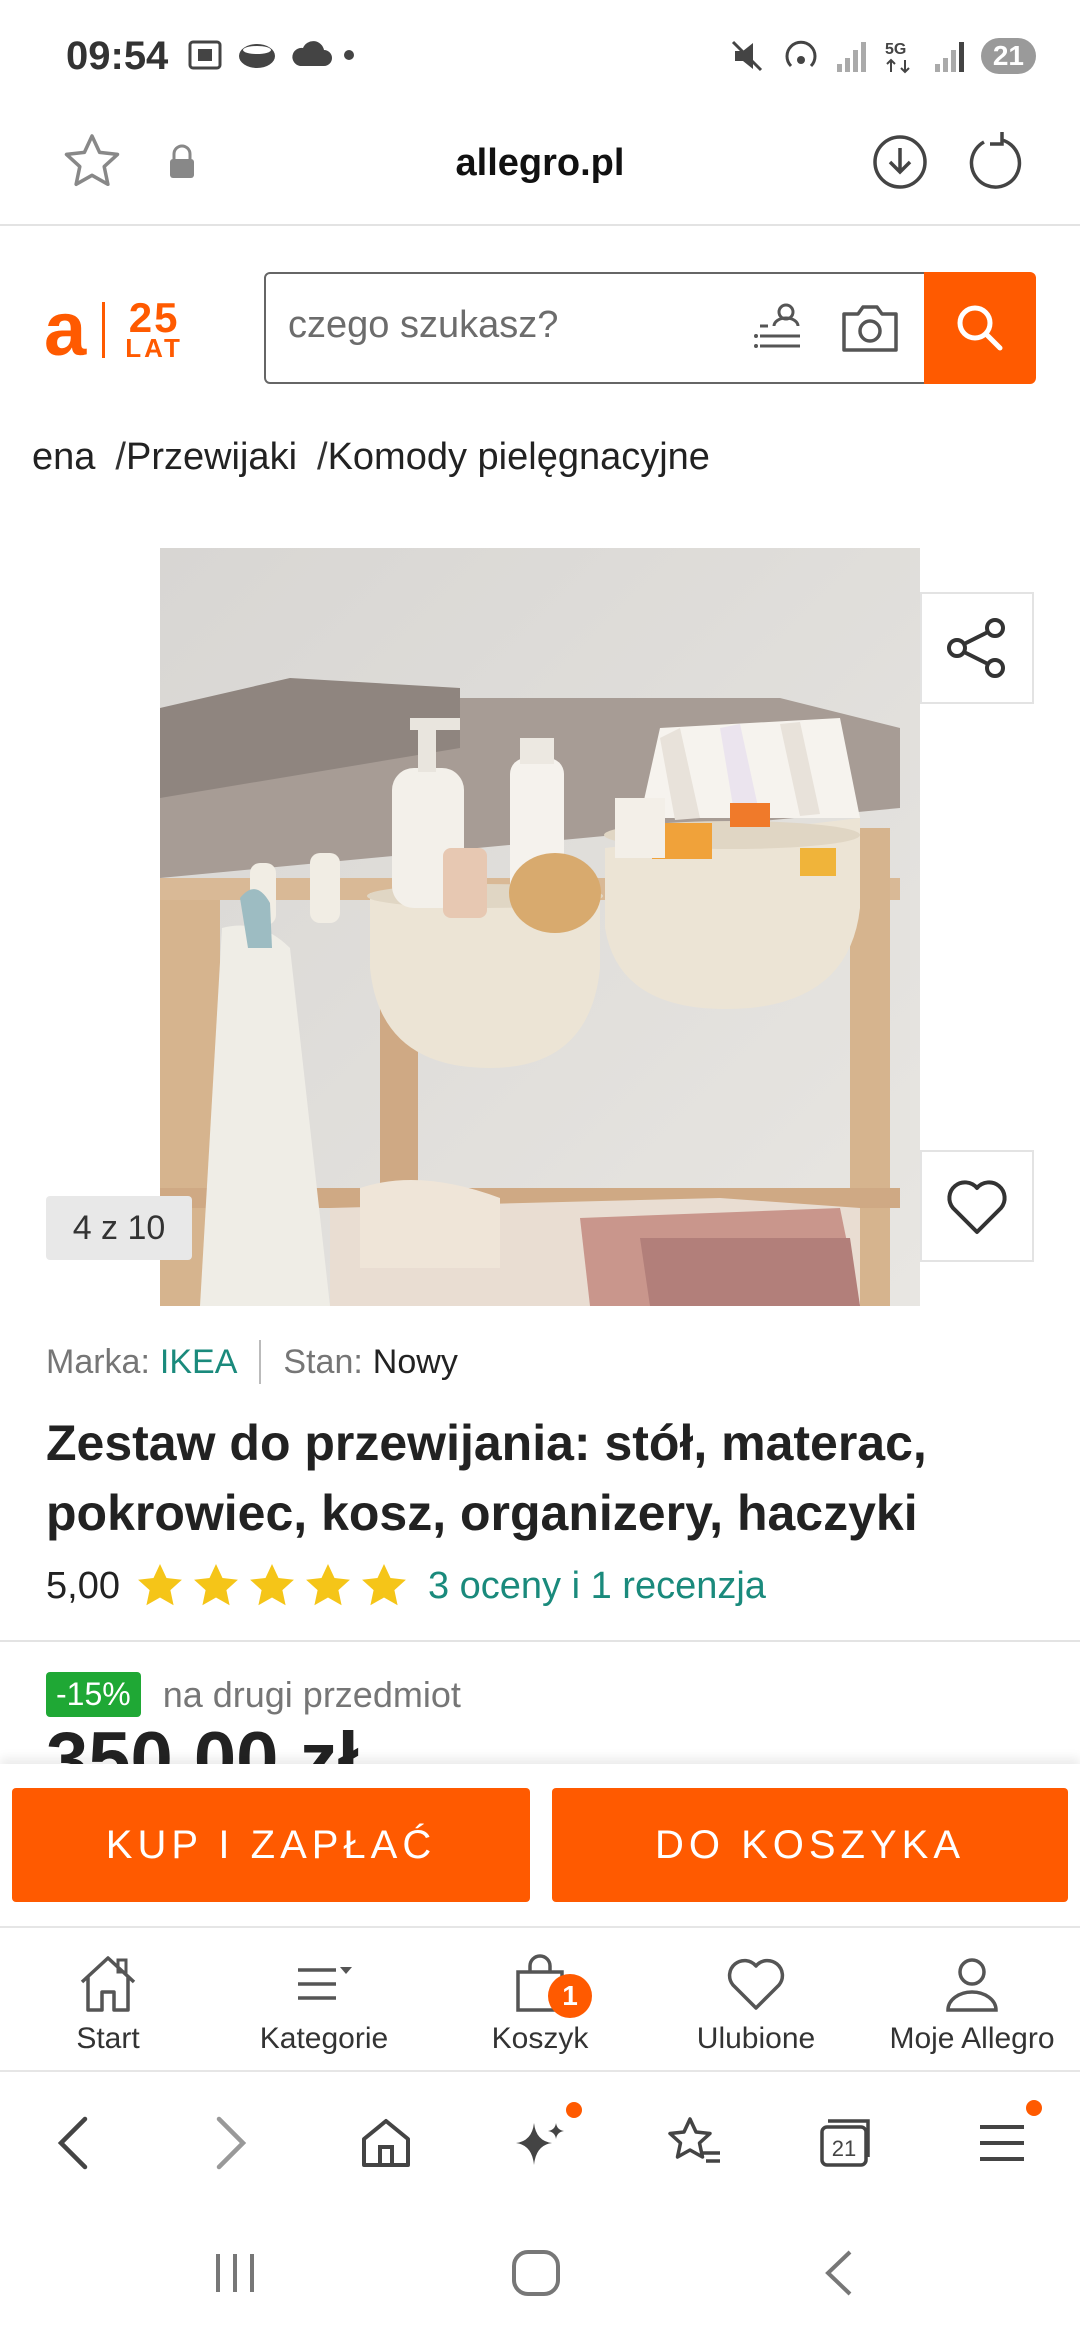  I want to click on rating-score: 5,00, so click(83, 1585).